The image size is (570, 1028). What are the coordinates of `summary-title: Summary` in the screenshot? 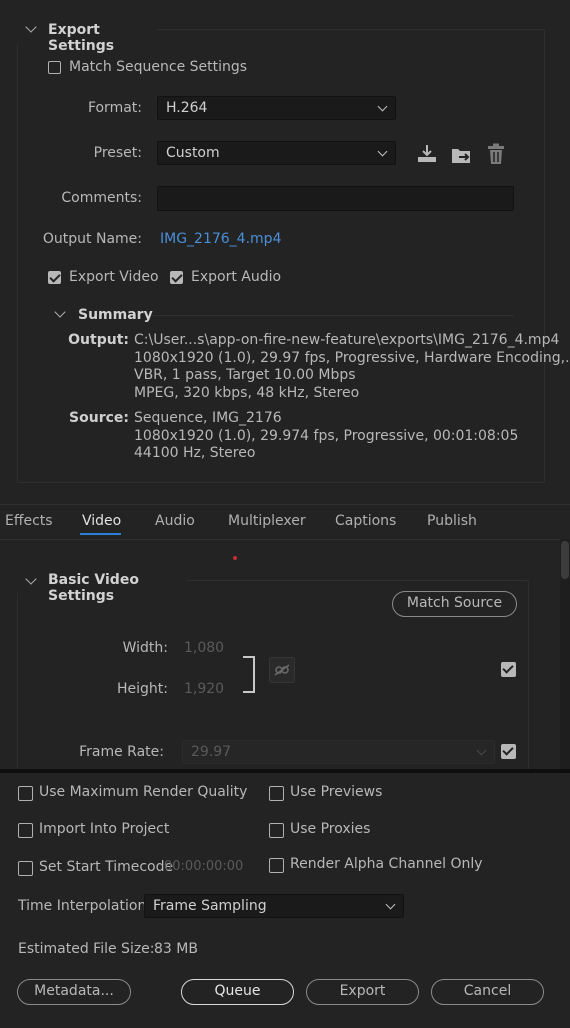 It's located at (115, 315).